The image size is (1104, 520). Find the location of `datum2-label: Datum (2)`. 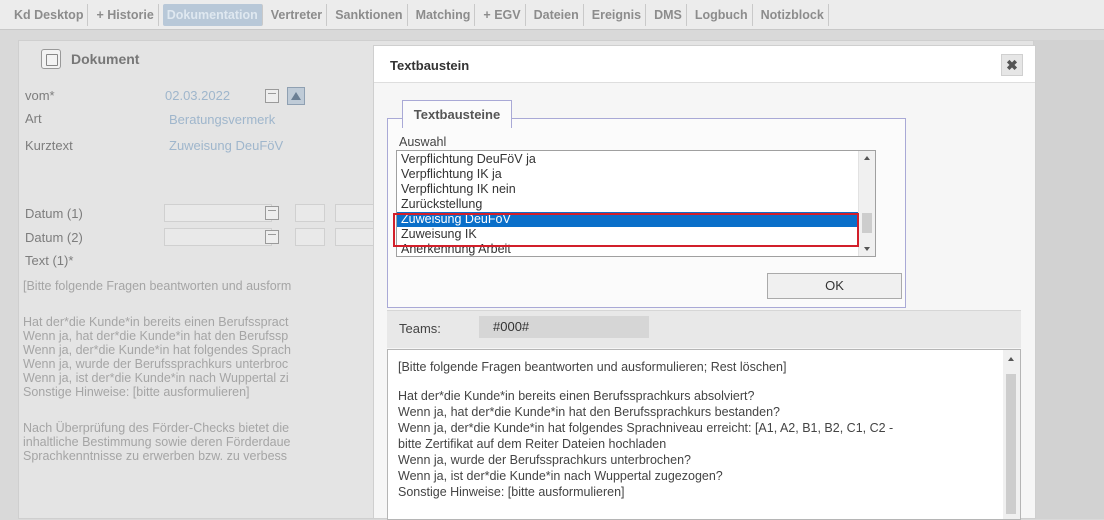

datum2-label: Datum (2) is located at coordinates (54, 237).